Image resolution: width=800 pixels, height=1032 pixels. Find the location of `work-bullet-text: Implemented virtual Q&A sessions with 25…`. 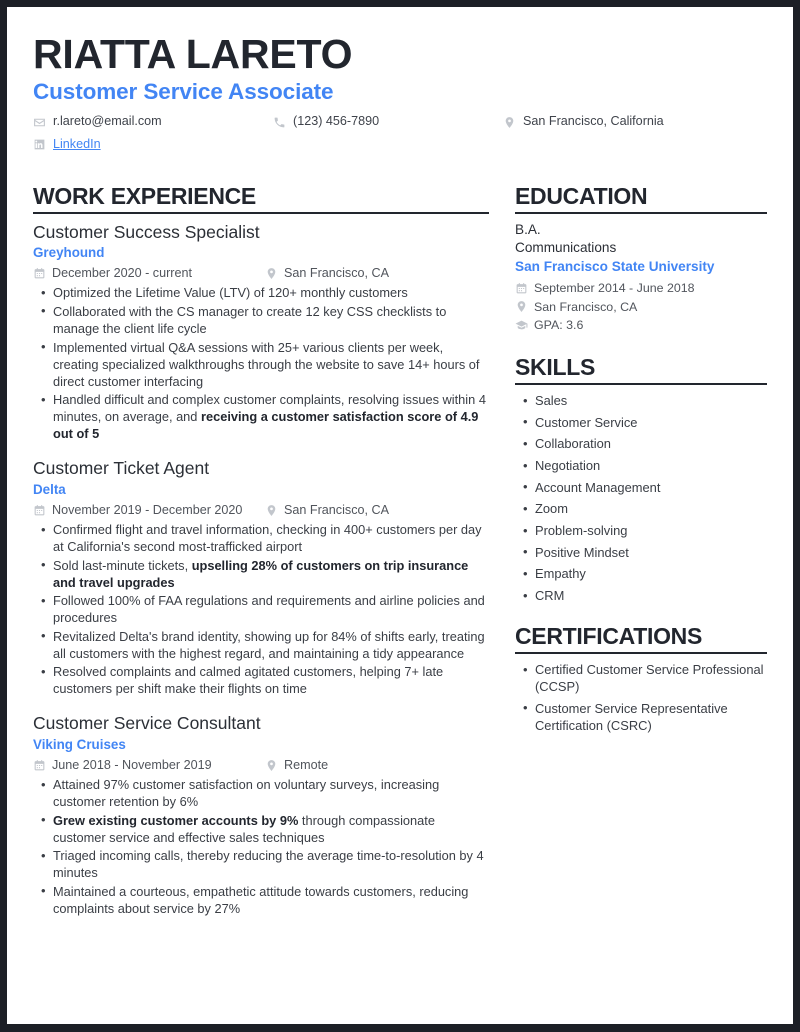

work-bullet-text: Implemented virtual Q&A sessions with 25… is located at coordinates (266, 364).